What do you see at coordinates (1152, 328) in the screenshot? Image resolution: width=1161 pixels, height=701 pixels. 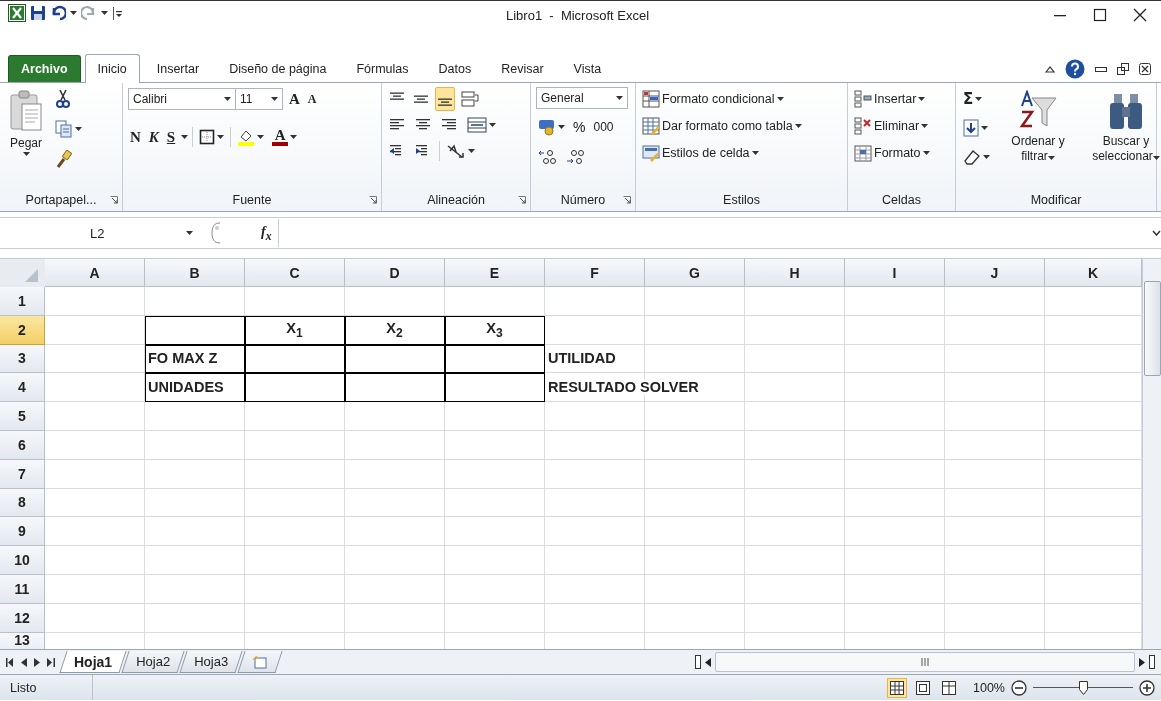 I see `scroll-thumb` at bounding box center [1152, 328].